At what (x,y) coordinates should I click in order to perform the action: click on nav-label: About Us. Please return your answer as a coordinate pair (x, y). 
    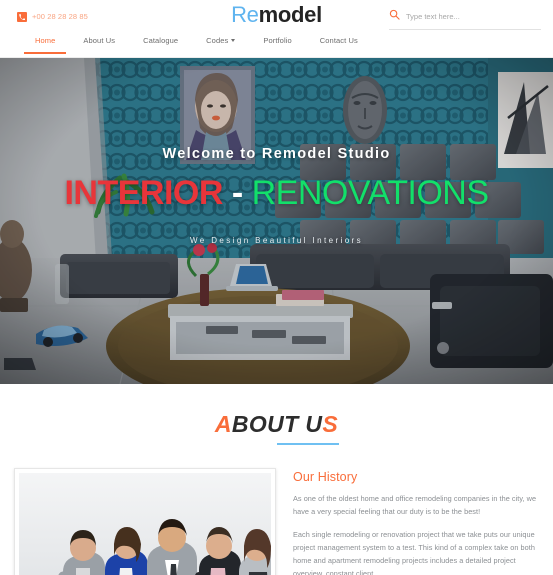
    Looking at the image, I should click on (99, 40).